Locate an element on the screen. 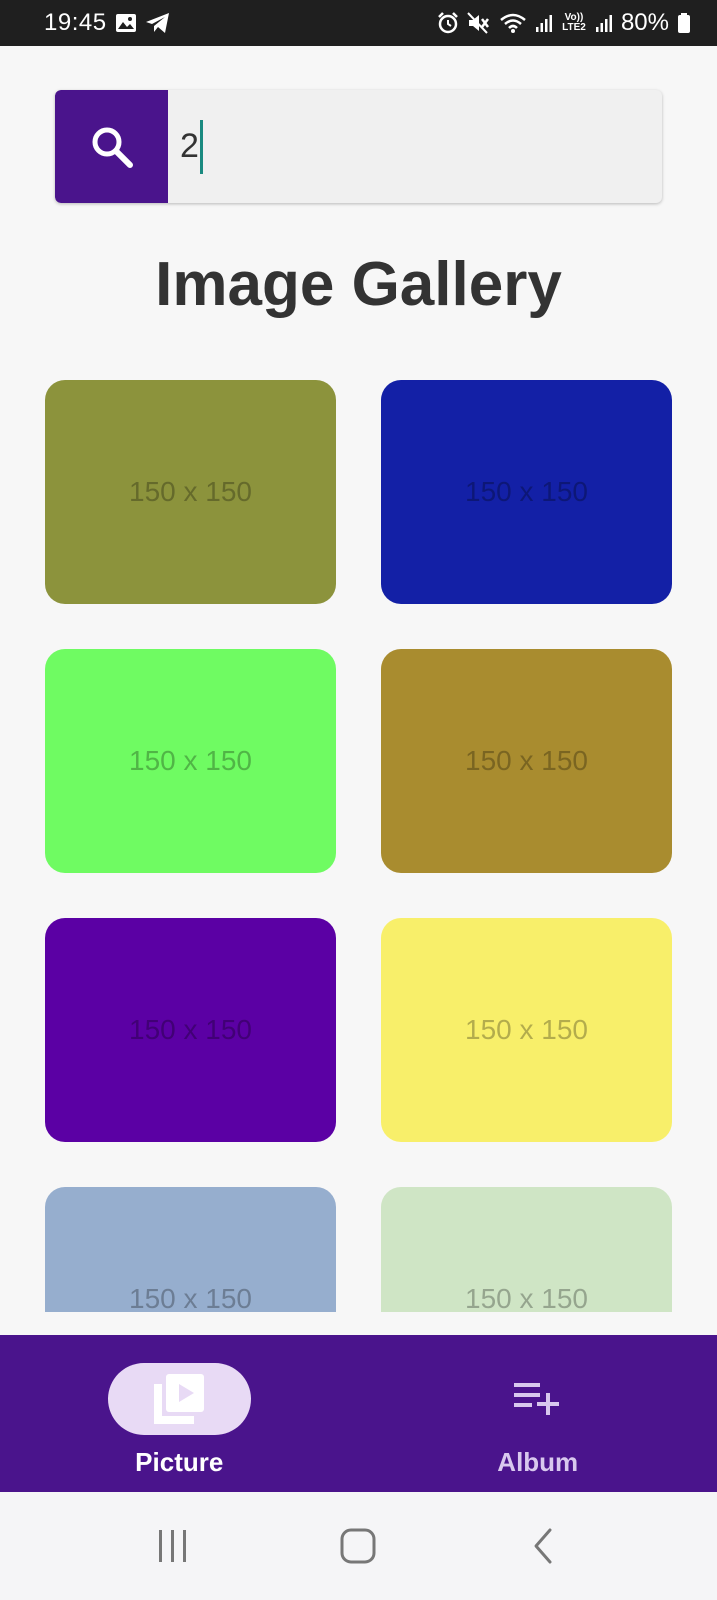 This screenshot has height=1600, width=717. status-left: 19:45 is located at coordinates (107, 23).